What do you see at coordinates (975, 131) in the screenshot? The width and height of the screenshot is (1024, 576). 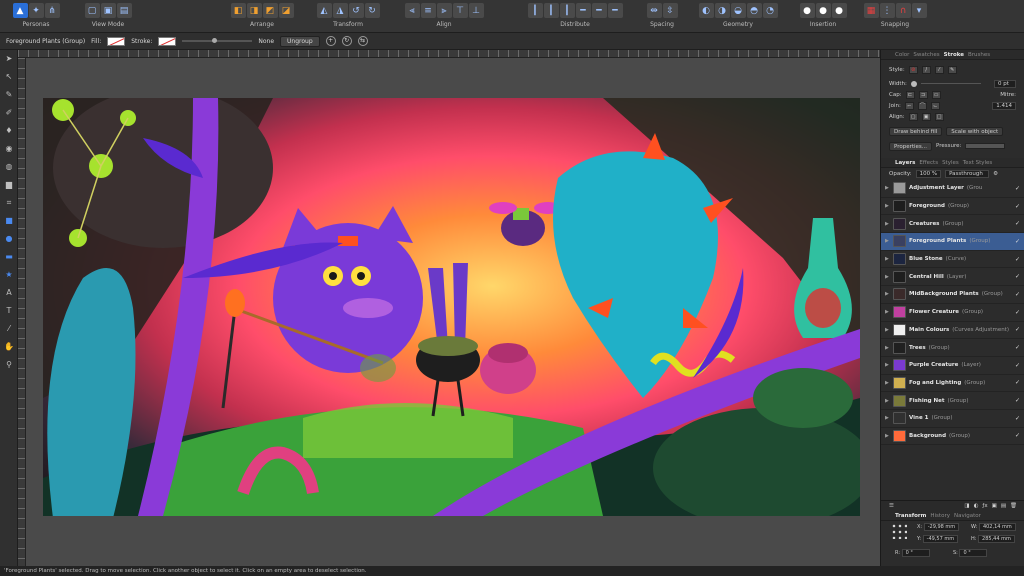 I see `scale-with-object-button: Scale with object` at bounding box center [975, 131].